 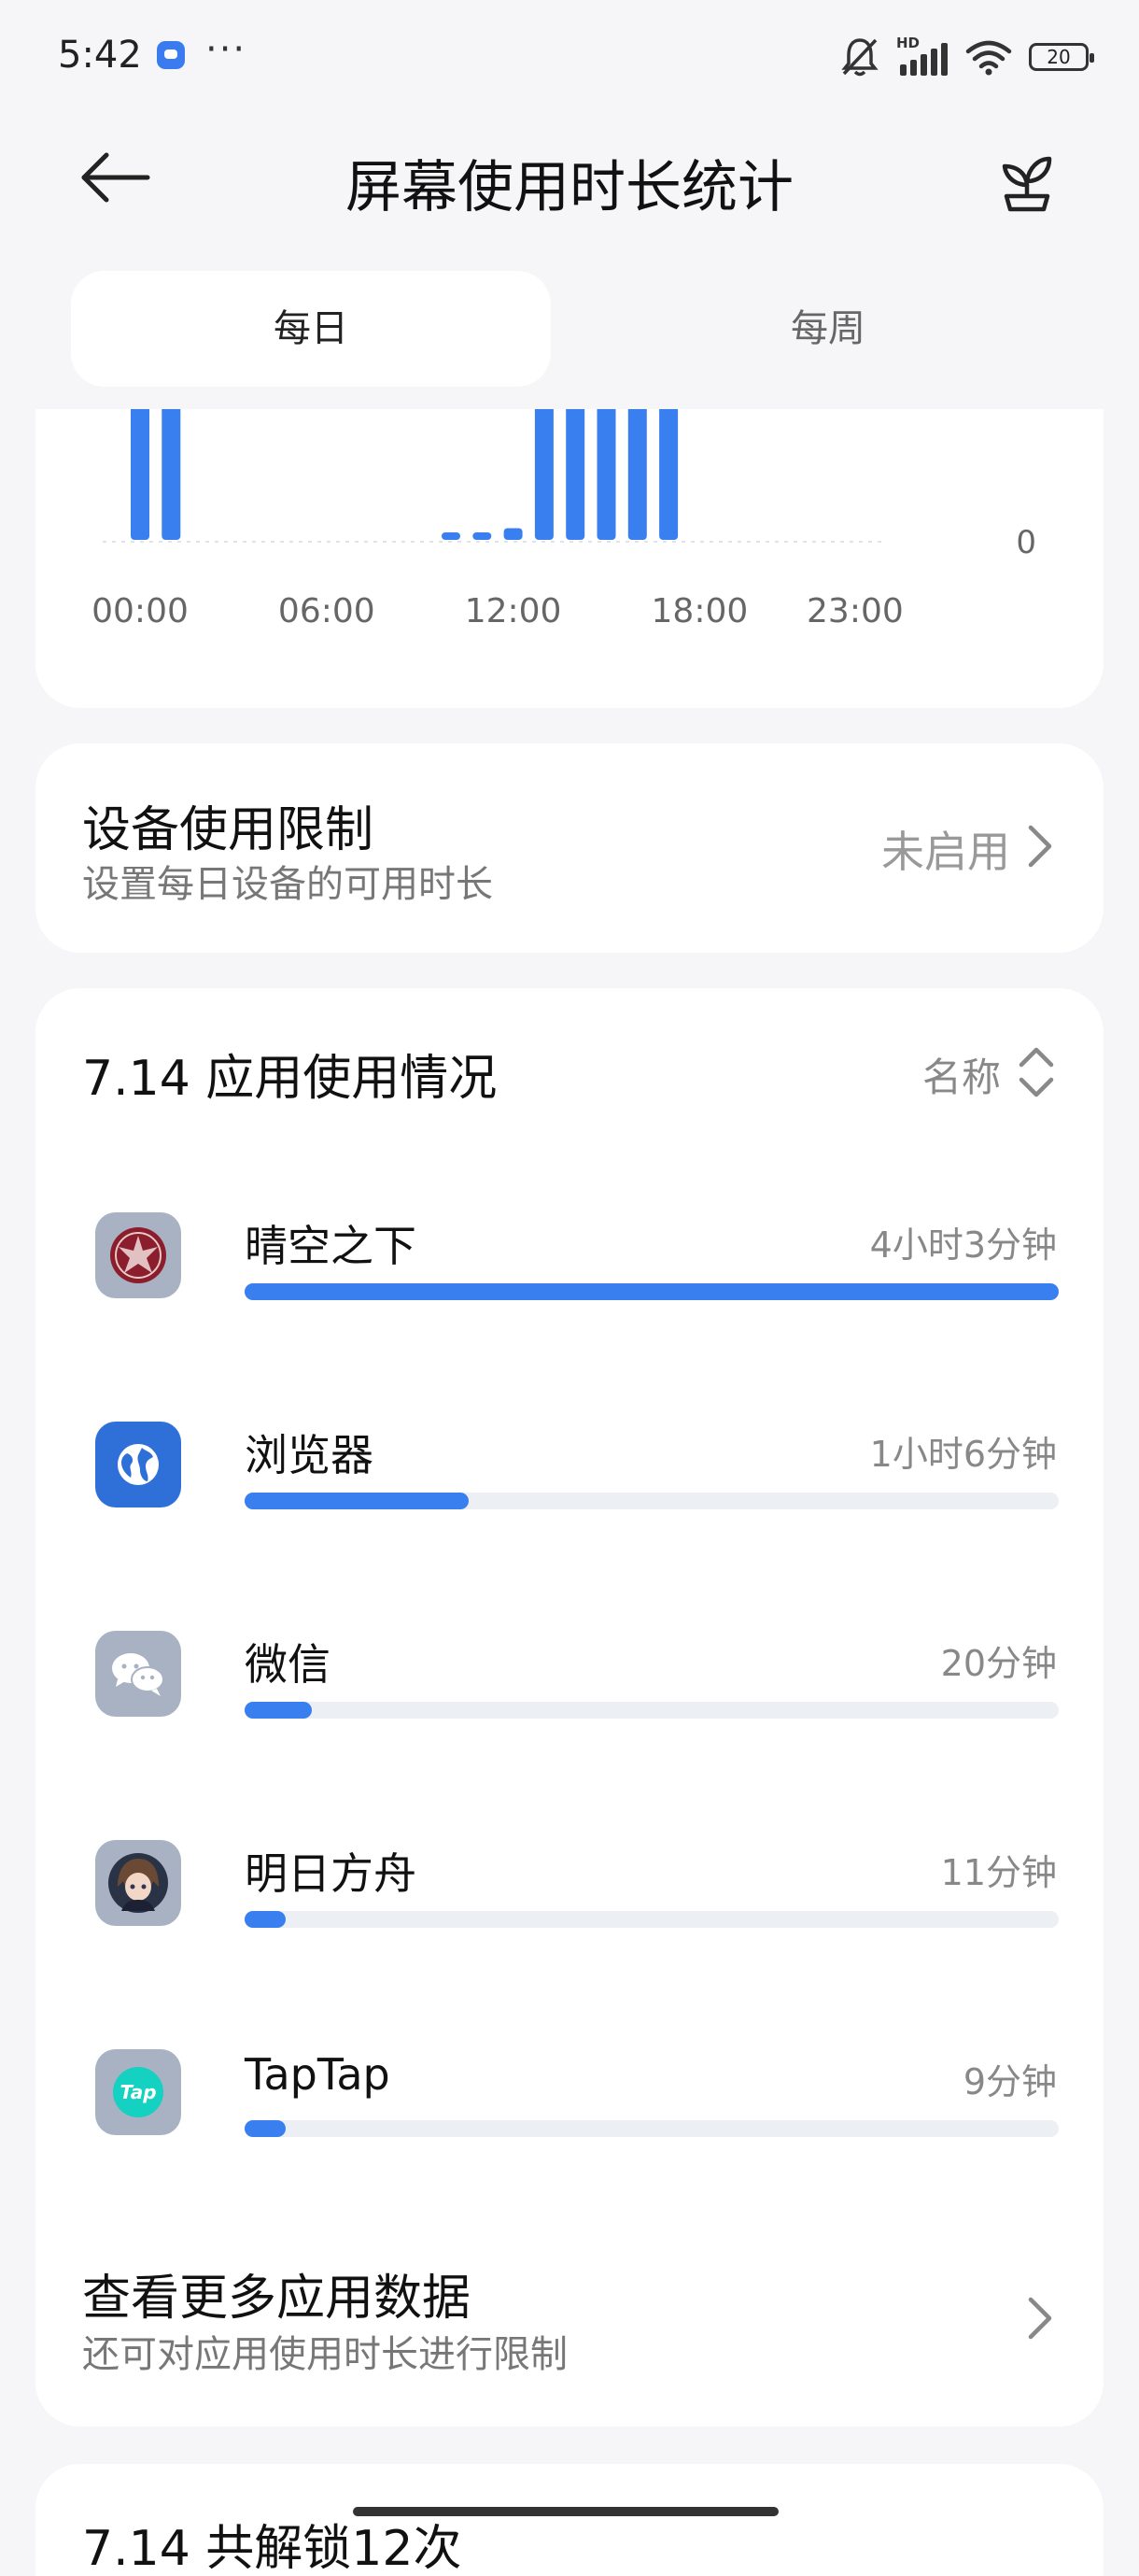 What do you see at coordinates (569, 1735) in the screenshot?
I see `app-row: 微信 20分钟` at bounding box center [569, 1735].